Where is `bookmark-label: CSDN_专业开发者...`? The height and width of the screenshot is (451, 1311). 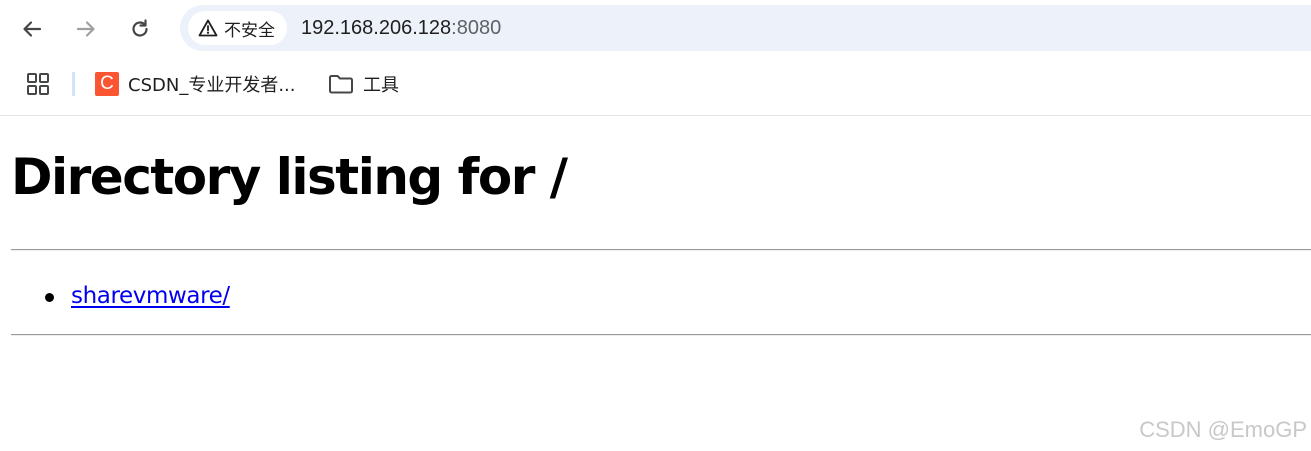
bookmark-label: CSDN_专业开发者... is located at coordinates (212, 85).